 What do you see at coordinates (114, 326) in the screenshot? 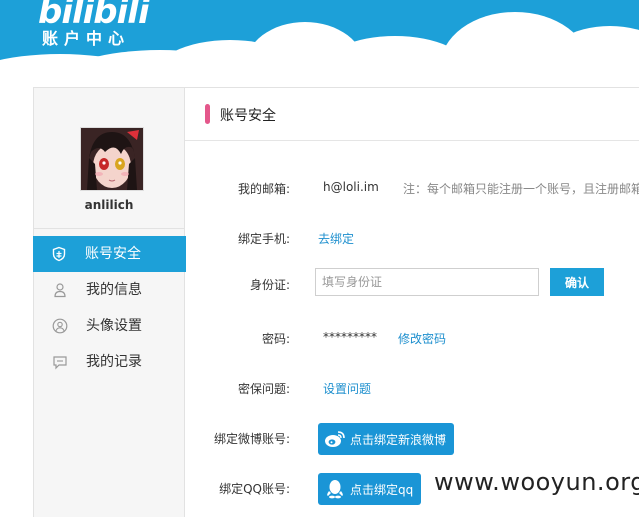
I see `sidebar-item-label: 头像设置` at bounding box center [114, 326].